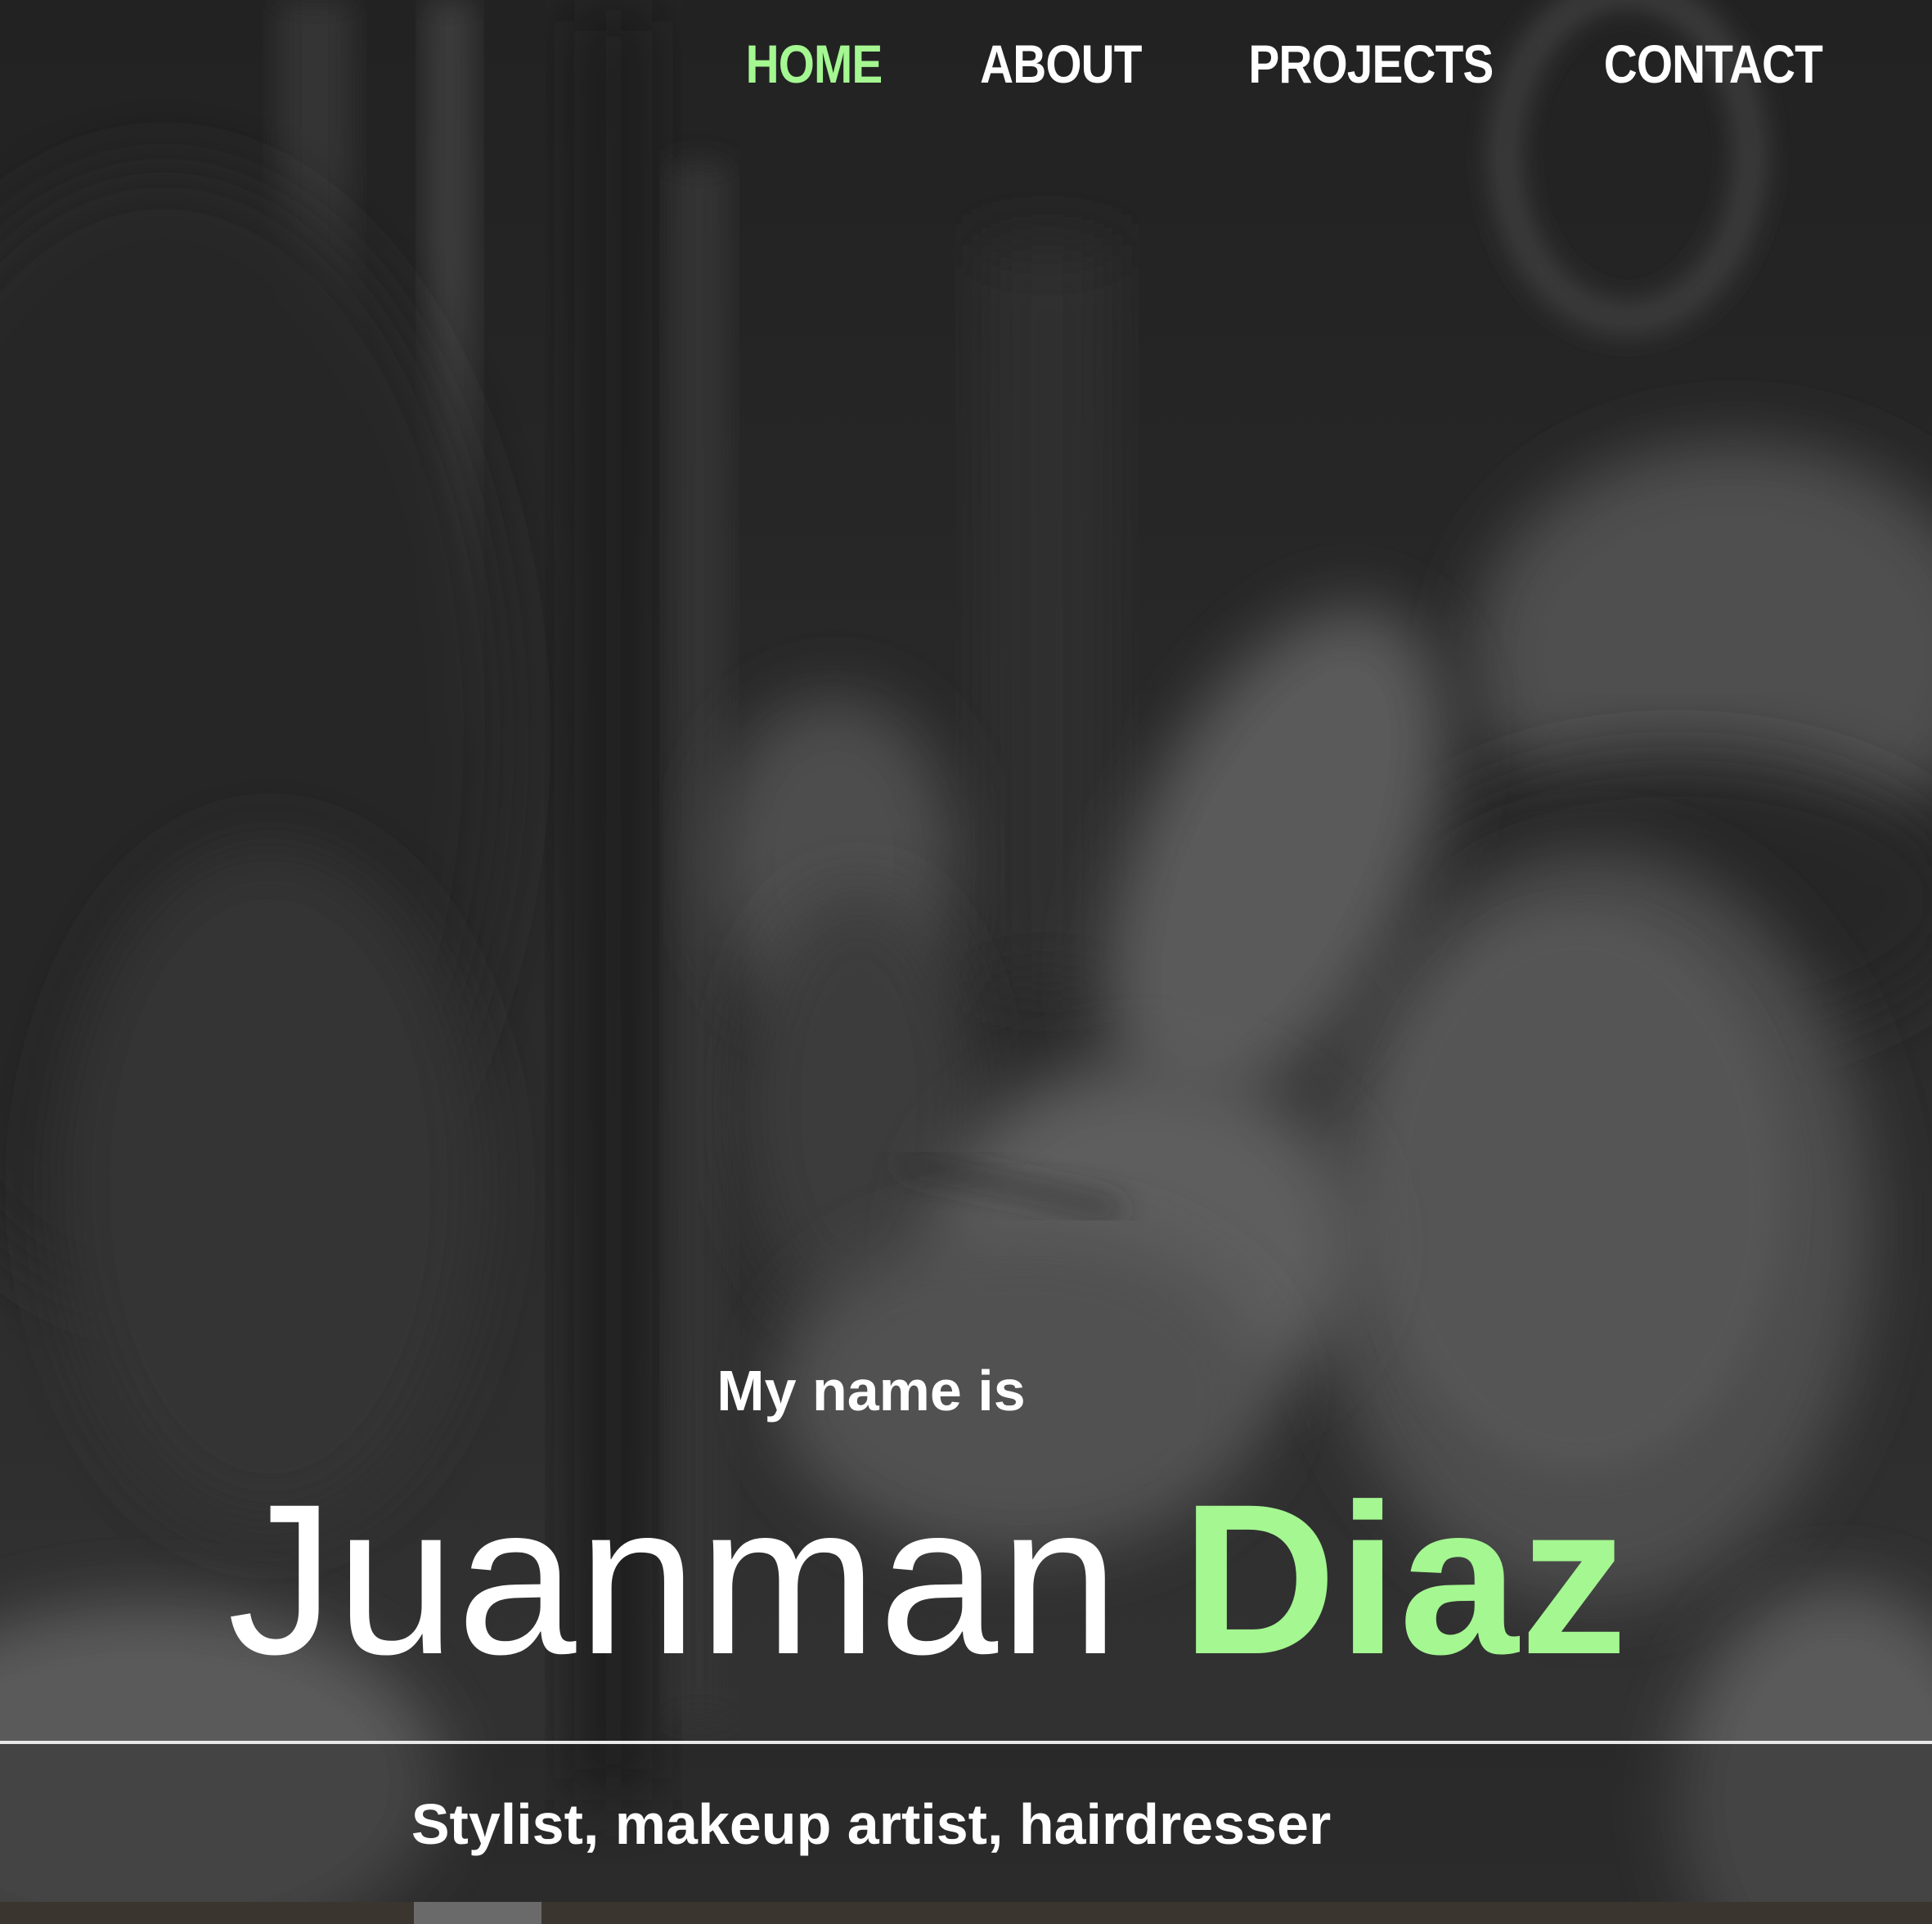 The image size is (1932, 1924). What do you see at coordinates (872, 1391) in the screenshot?
I see `hero-intro-text: My name is` at bounding box center [872, 1391].